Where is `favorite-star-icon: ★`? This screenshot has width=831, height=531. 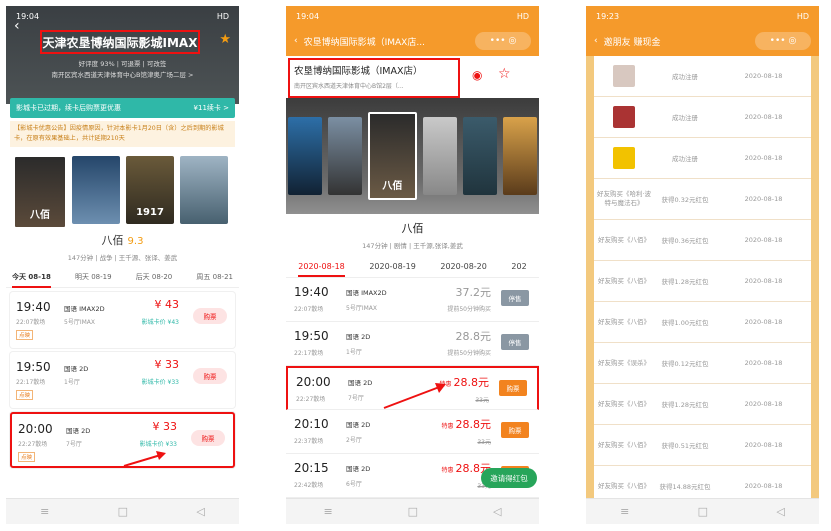 favorite-star-icon: ★ is located at coordinates (225, 39).